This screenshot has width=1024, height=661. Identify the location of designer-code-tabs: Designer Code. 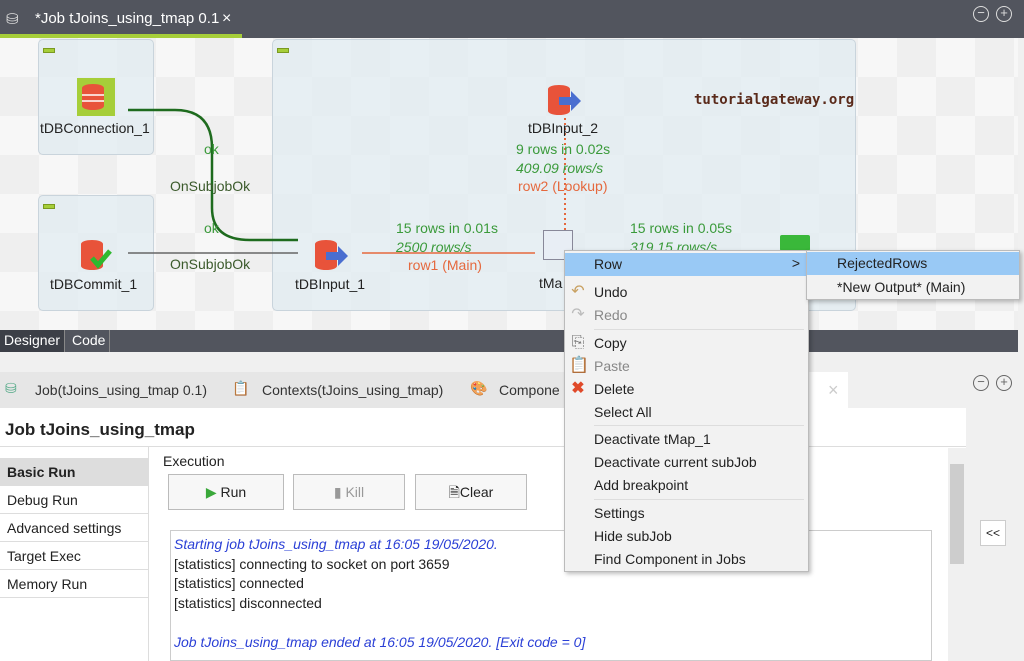
(509, 341).